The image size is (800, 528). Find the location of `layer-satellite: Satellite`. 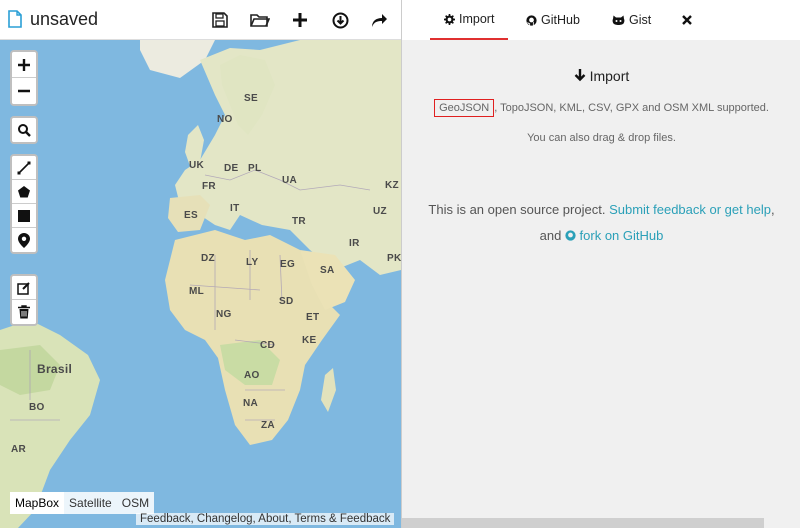

layer-satellite: Satellite is located at coordinates (90, 503).